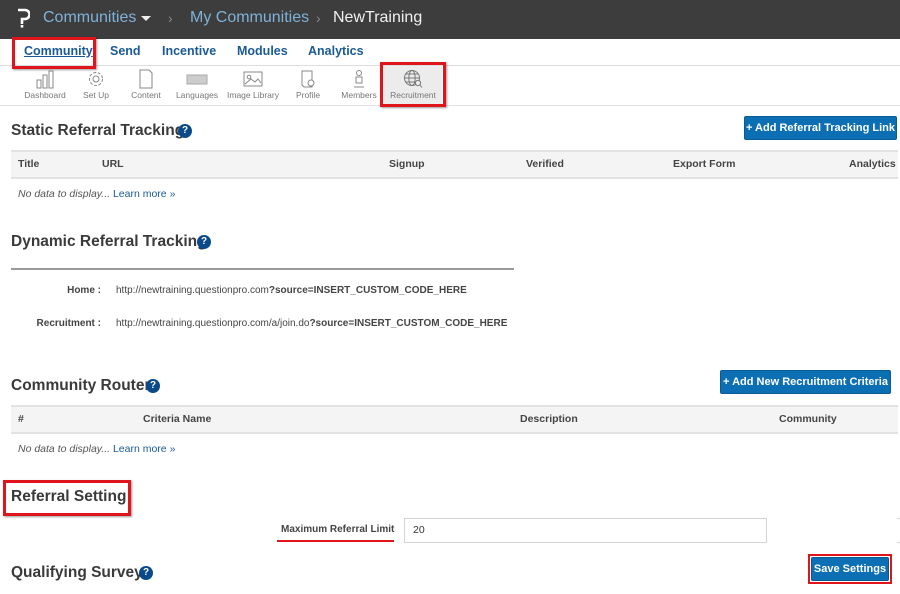 This screenshot has width=900, height=594. What do you see at coordinates (308, 79) in the screenshot?
I see `profile-icon` at bounding box center [308, 79].